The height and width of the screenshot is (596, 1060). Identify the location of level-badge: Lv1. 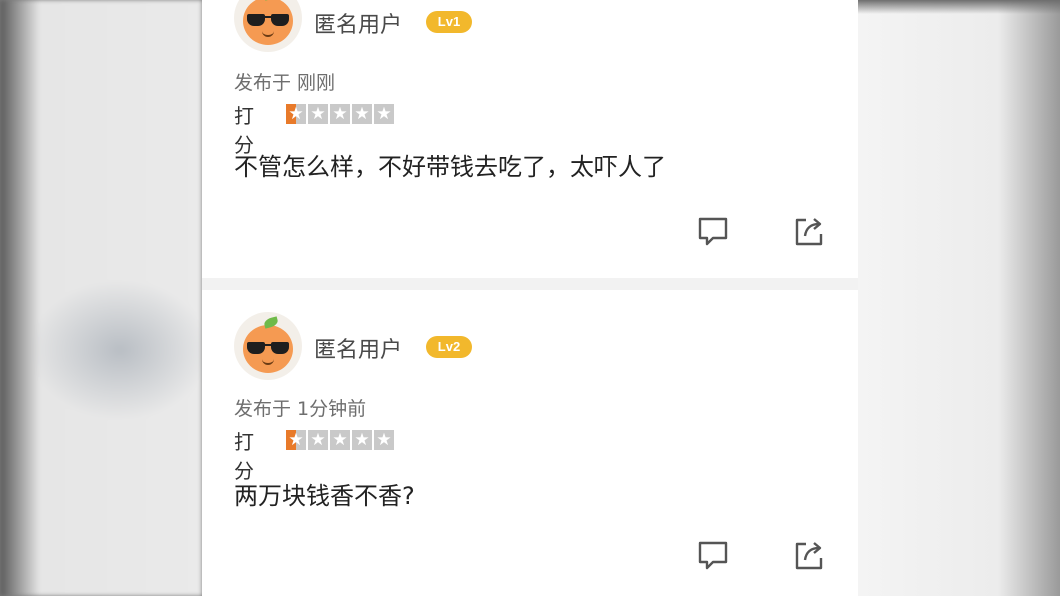
(449, 22).